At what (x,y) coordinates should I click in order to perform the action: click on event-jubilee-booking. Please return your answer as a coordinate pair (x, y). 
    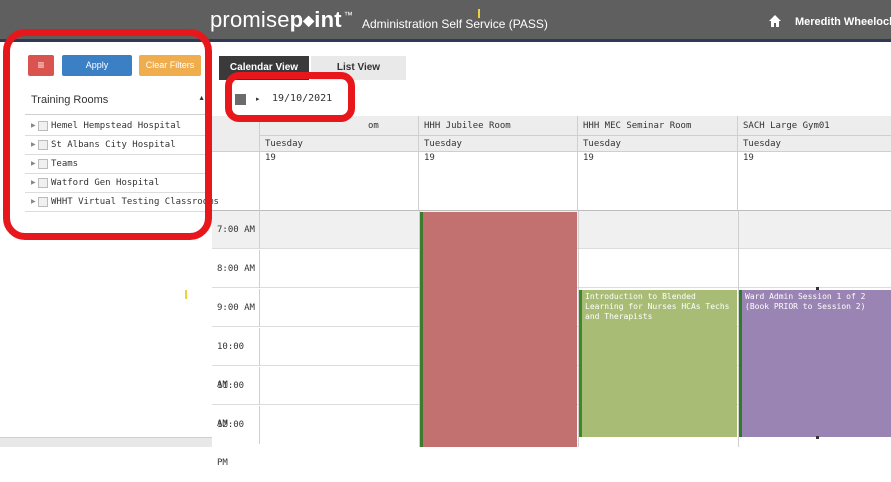
    Looking at the image, I should click on (498, 329).